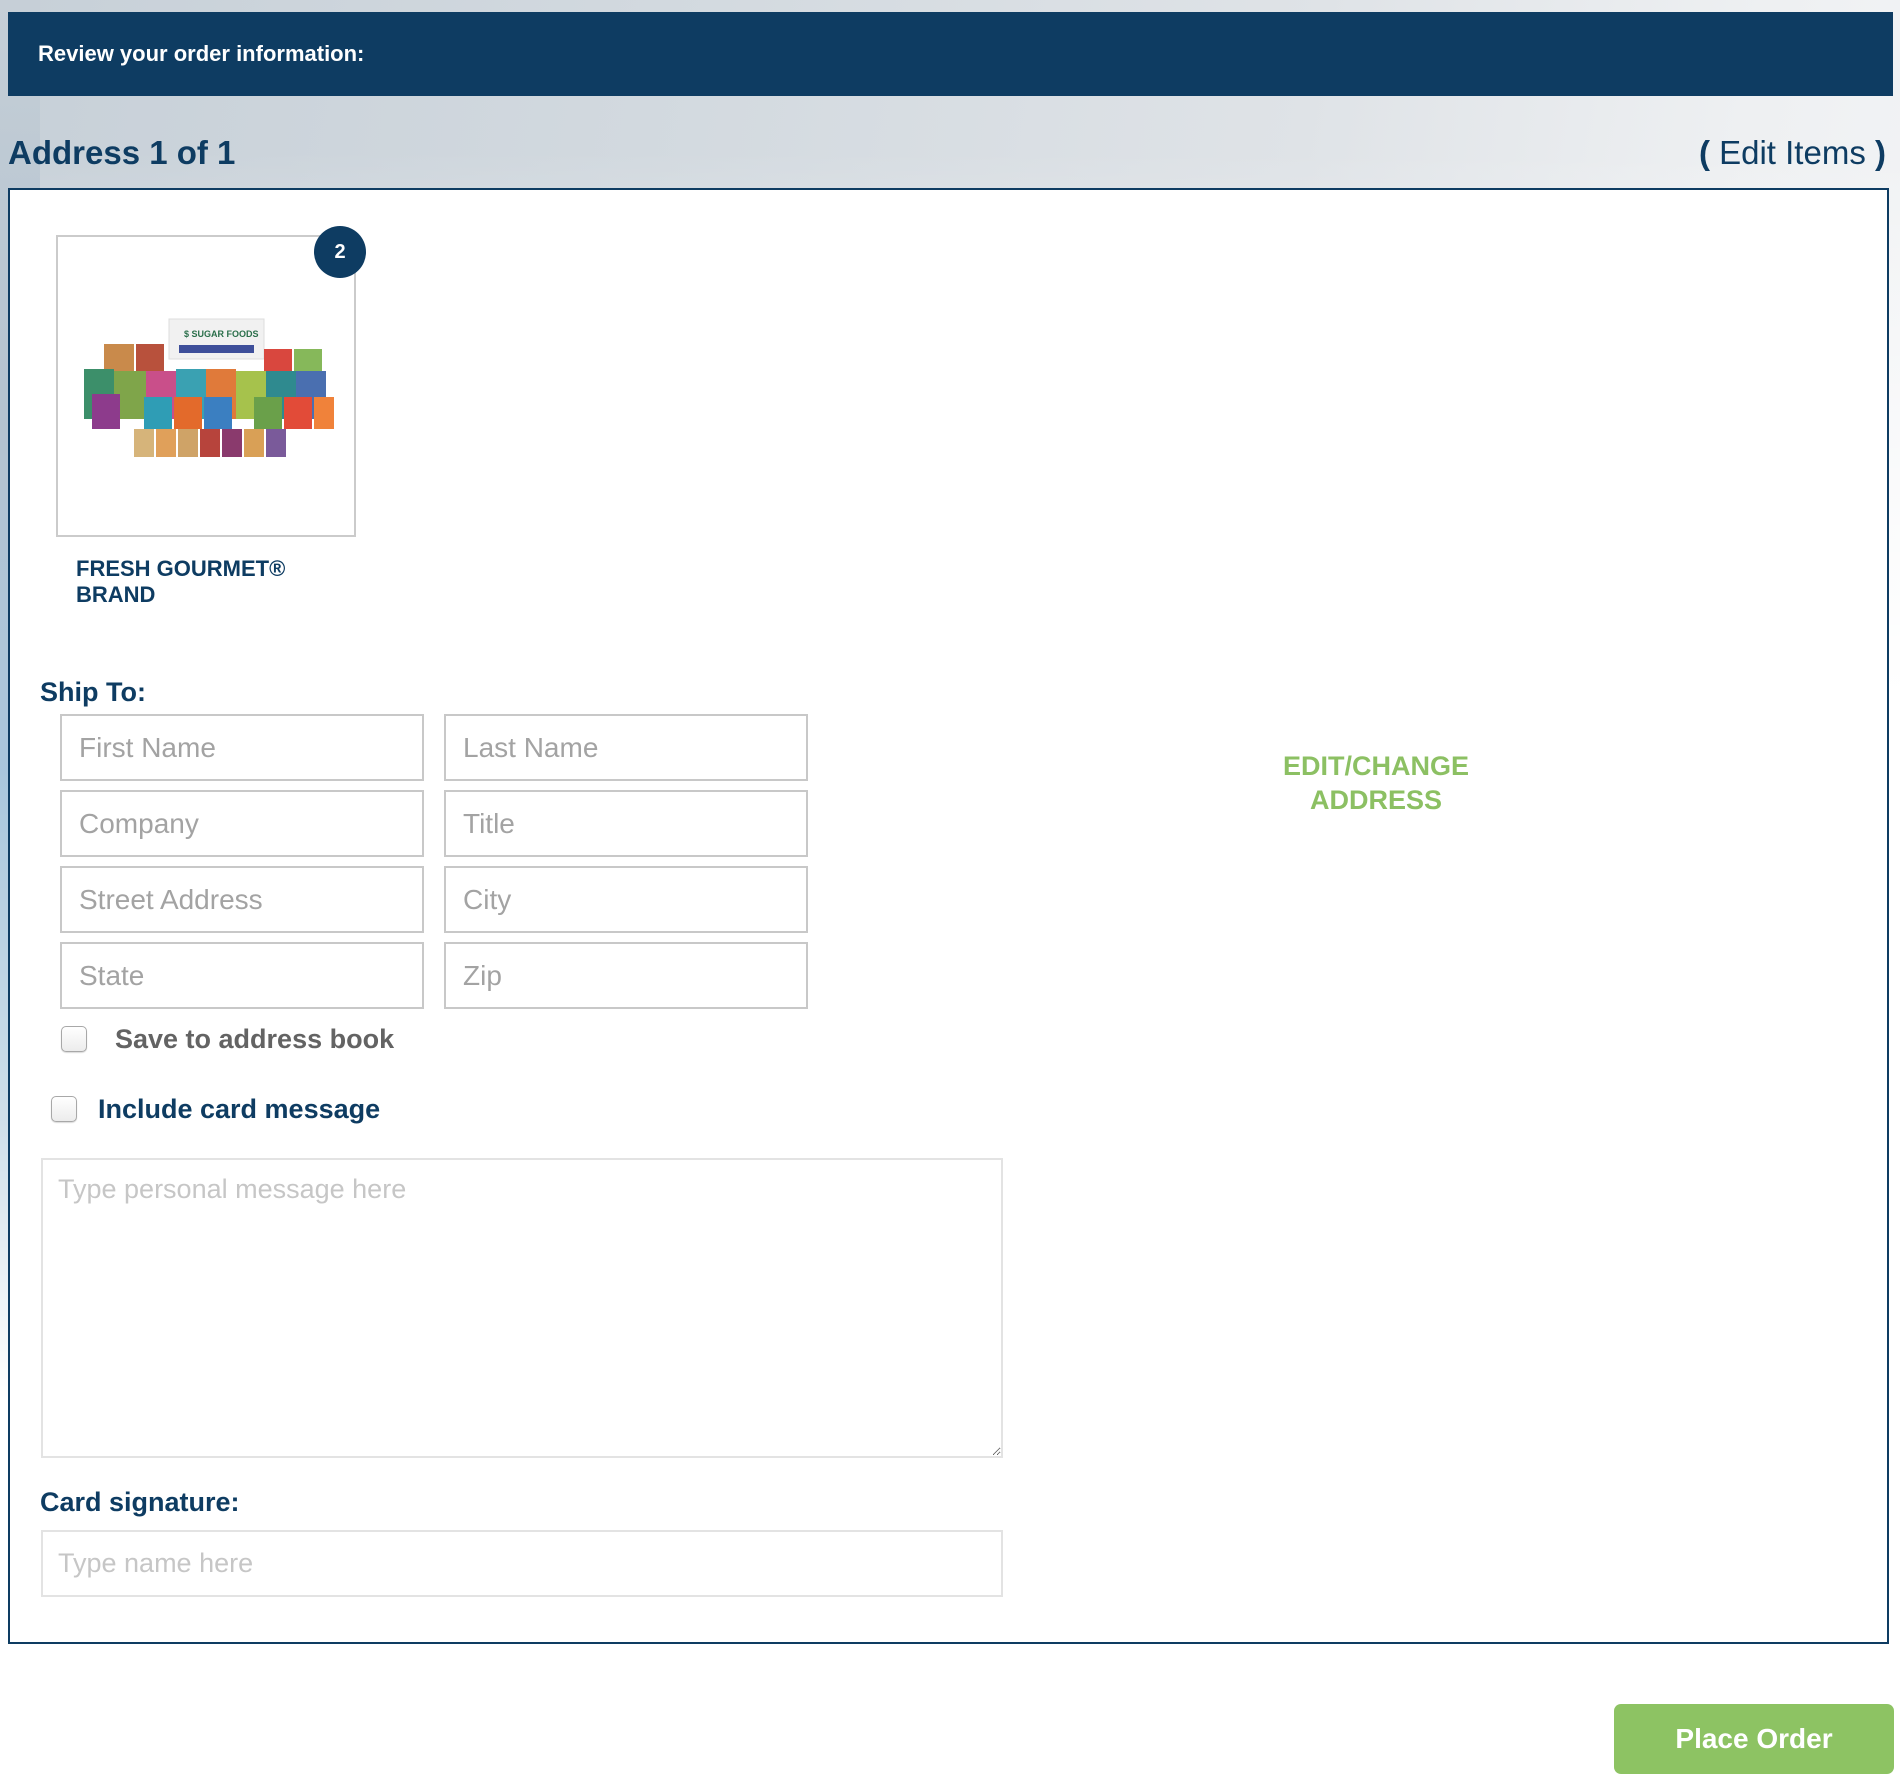 The height and width of the screenshot is (1776, 1900). I want to click on address-section-title: Address 1 of 1, so click(122, 152).